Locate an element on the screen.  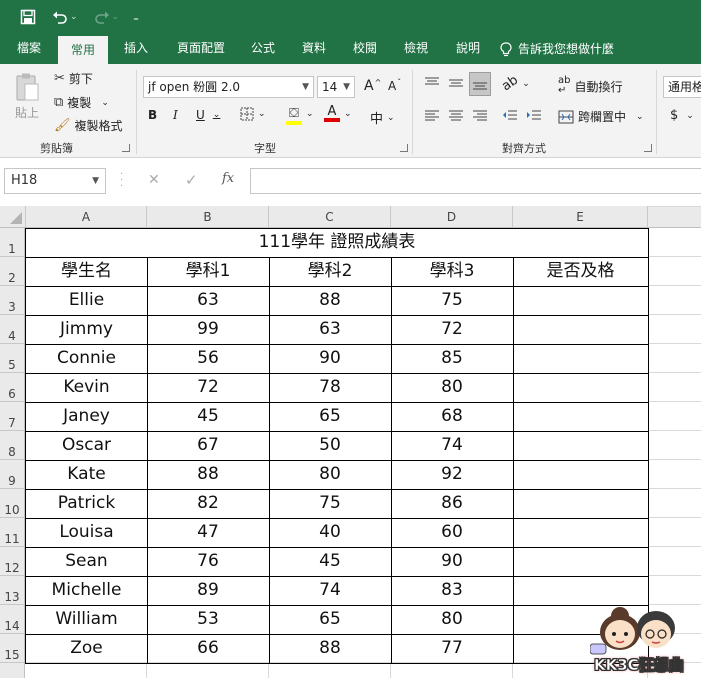
tab-formulas: 公式 is located at coordinates (263, 49).